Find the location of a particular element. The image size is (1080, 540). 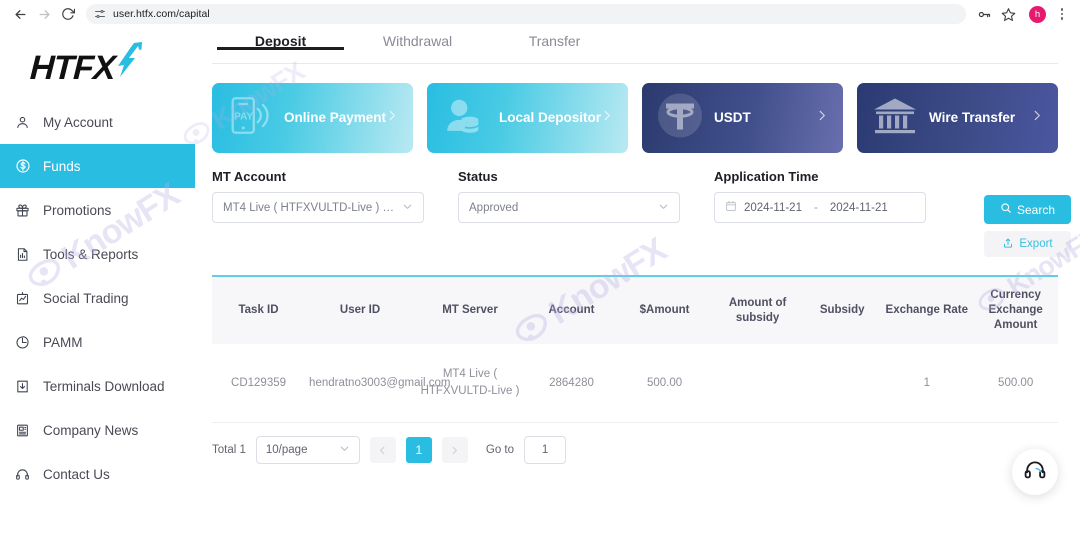

password-key-icon is located at coordinates (984, 14).